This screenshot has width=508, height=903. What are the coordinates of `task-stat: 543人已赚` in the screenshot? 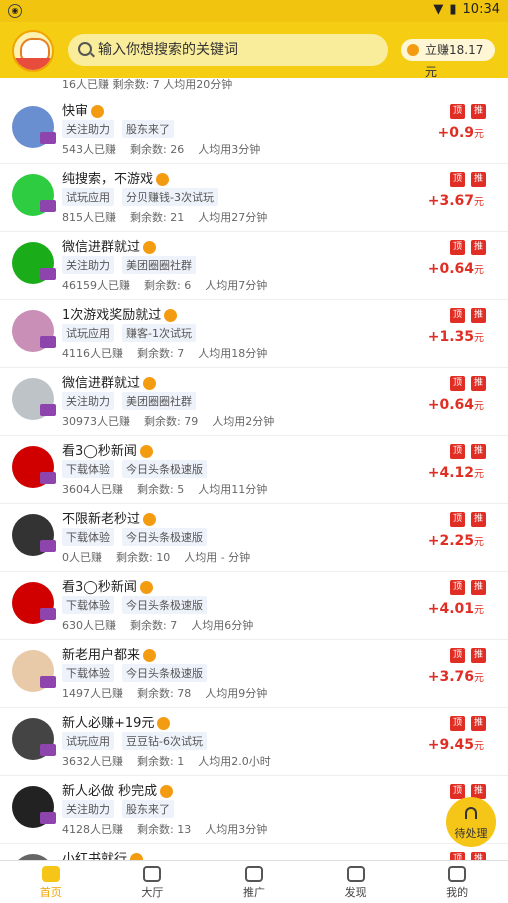 It's located at (89, 149).